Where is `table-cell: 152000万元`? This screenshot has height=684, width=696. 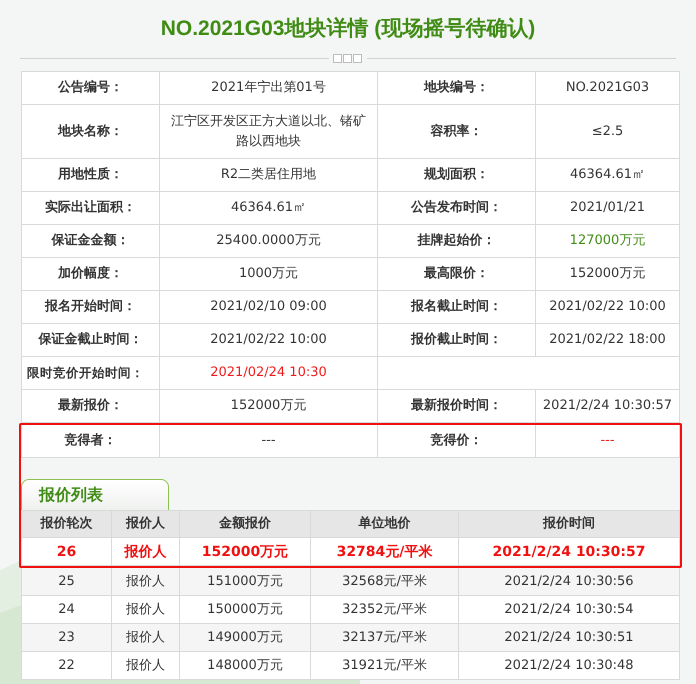 table-cell: 152000万元 is located at coordinates (245, 551).